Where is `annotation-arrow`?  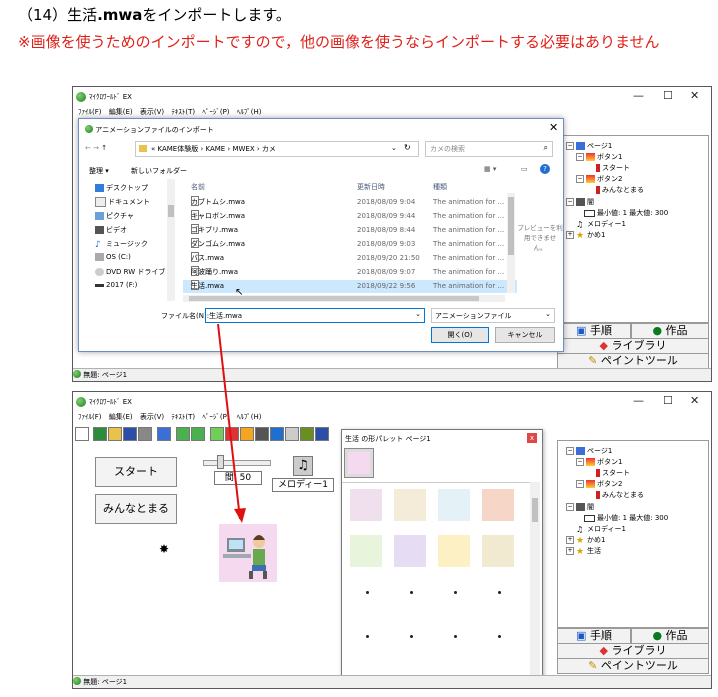 annotation-arrow is located at coordinates (231, 423).